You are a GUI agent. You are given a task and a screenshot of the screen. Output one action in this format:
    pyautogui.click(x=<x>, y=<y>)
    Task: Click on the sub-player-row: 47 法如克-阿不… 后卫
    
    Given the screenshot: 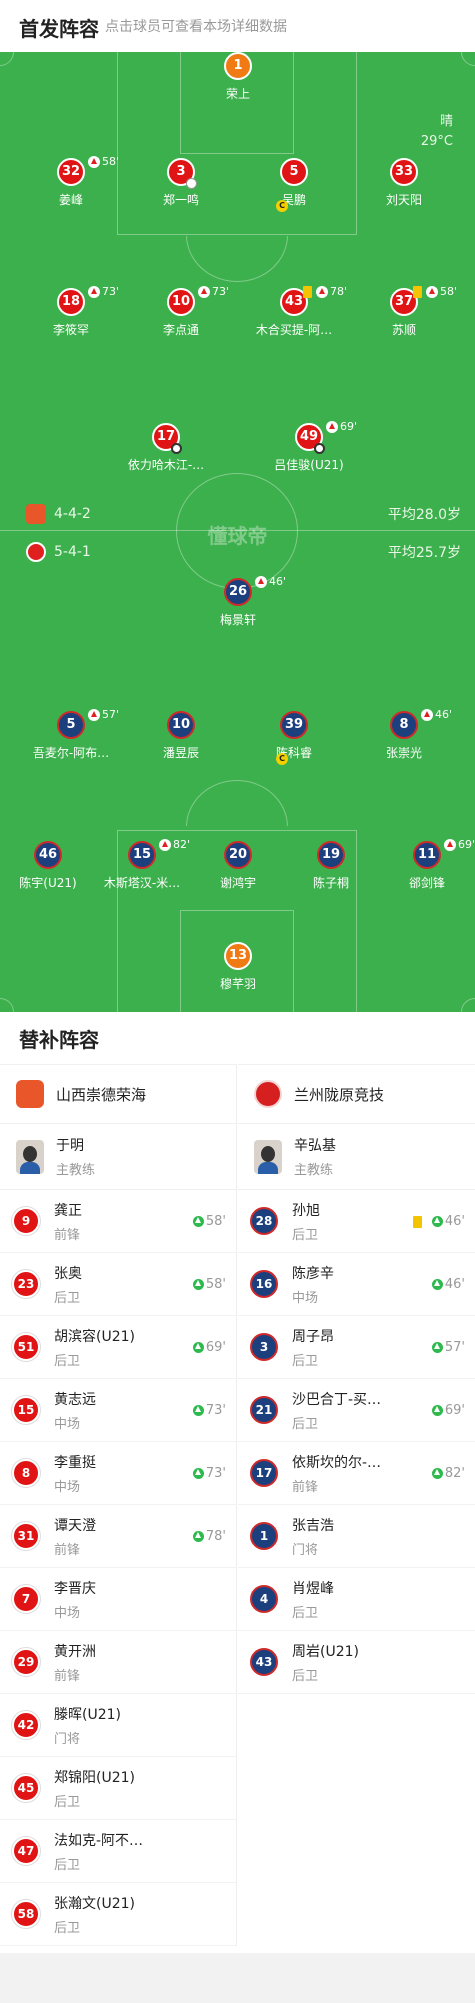 What is the action you would take?
    pyautogui.click(x=118, y=1851)
    